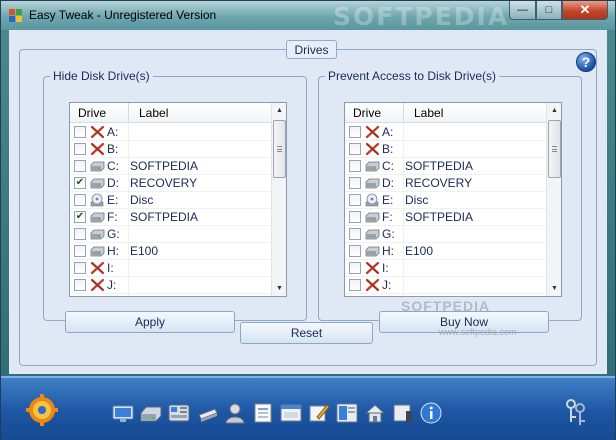 The image size is (616, 440). What do you see at coordinates (123, 413) in the screenshot?
I see `desktop-icon` at bounding box center [123, 413].